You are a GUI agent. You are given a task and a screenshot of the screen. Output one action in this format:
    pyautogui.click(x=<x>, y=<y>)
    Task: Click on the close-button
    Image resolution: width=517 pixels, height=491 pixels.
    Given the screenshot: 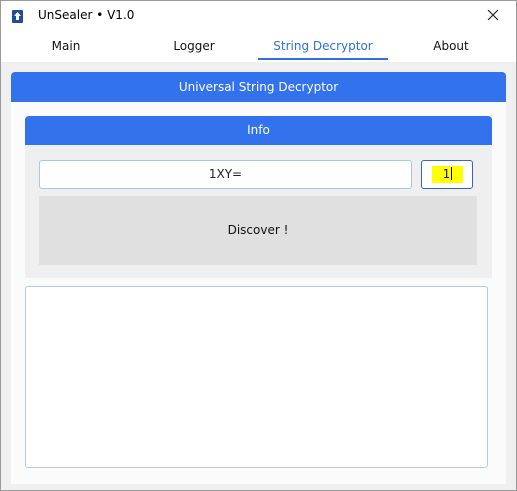 What is the action you would take?
    pyautogui.click(x=493, y=16)
    